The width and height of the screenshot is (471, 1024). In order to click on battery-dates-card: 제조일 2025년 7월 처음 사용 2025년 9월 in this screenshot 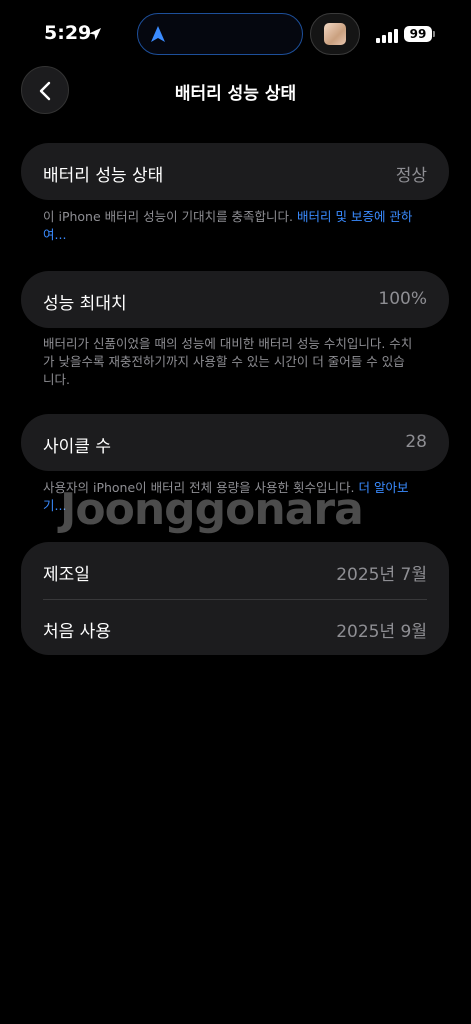, I will do `click(235, 598)`.